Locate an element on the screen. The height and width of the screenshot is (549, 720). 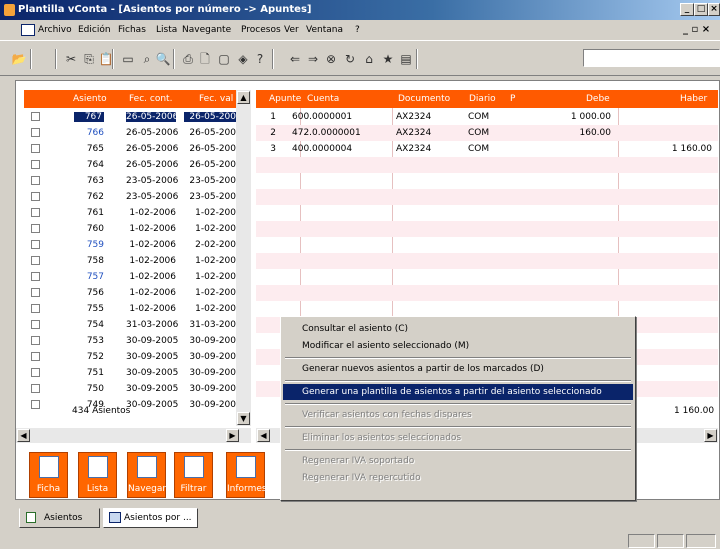
find-icon: ⌕ is located at coordinates (147, 59).